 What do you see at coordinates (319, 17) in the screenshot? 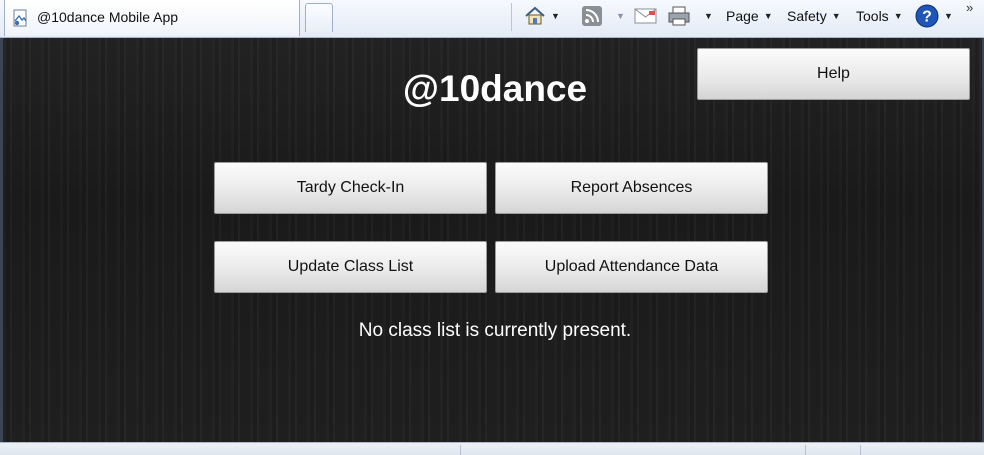
I see `new-tab-button` at bounding box center [319, 17].